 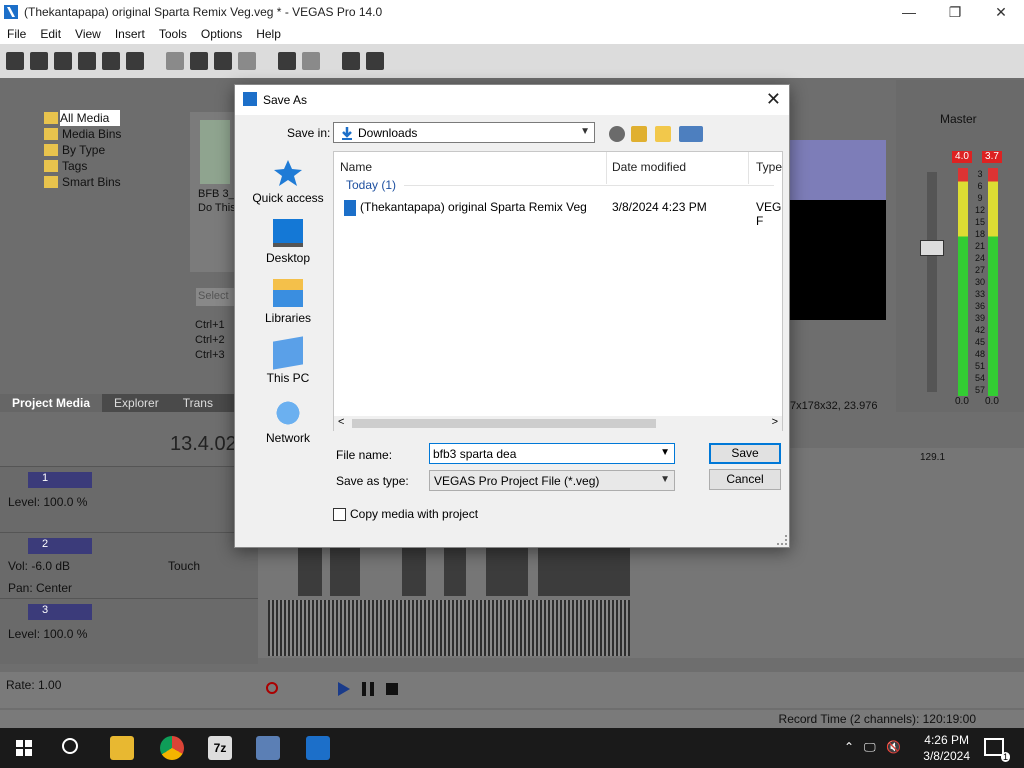 What do you see at coordinates (220, 748) in the screenshot?
I see `7zip-icon: 7z` at bounding box center [220, 748].